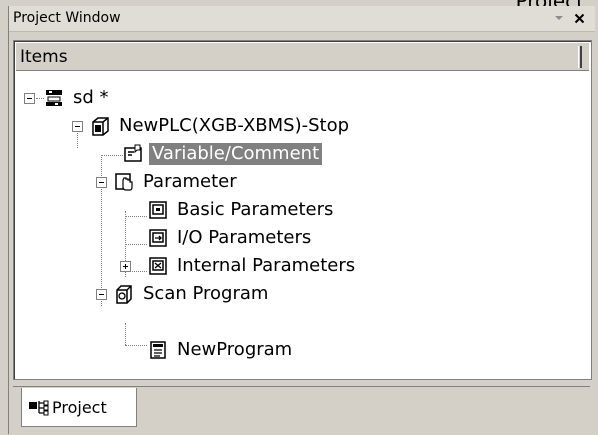 The image size is (598, 435). I want to click on tree-node-label: I/O Parameters, so click(244, 237).